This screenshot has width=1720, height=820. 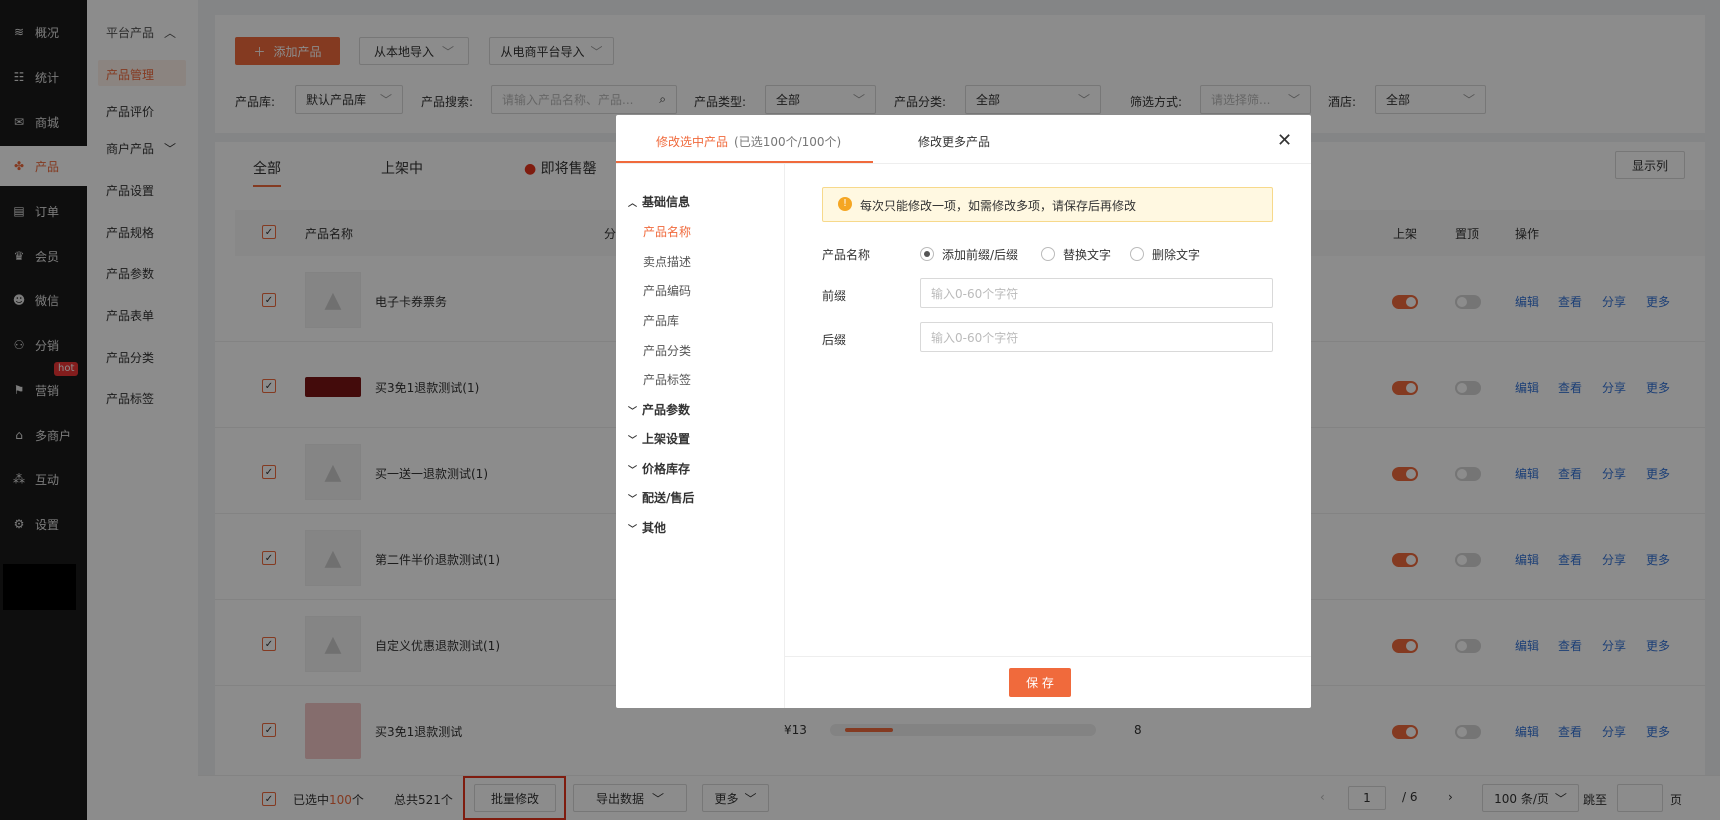 I want to click on tree-group-other: ﹀ 其他, so click(x=647, y=527).